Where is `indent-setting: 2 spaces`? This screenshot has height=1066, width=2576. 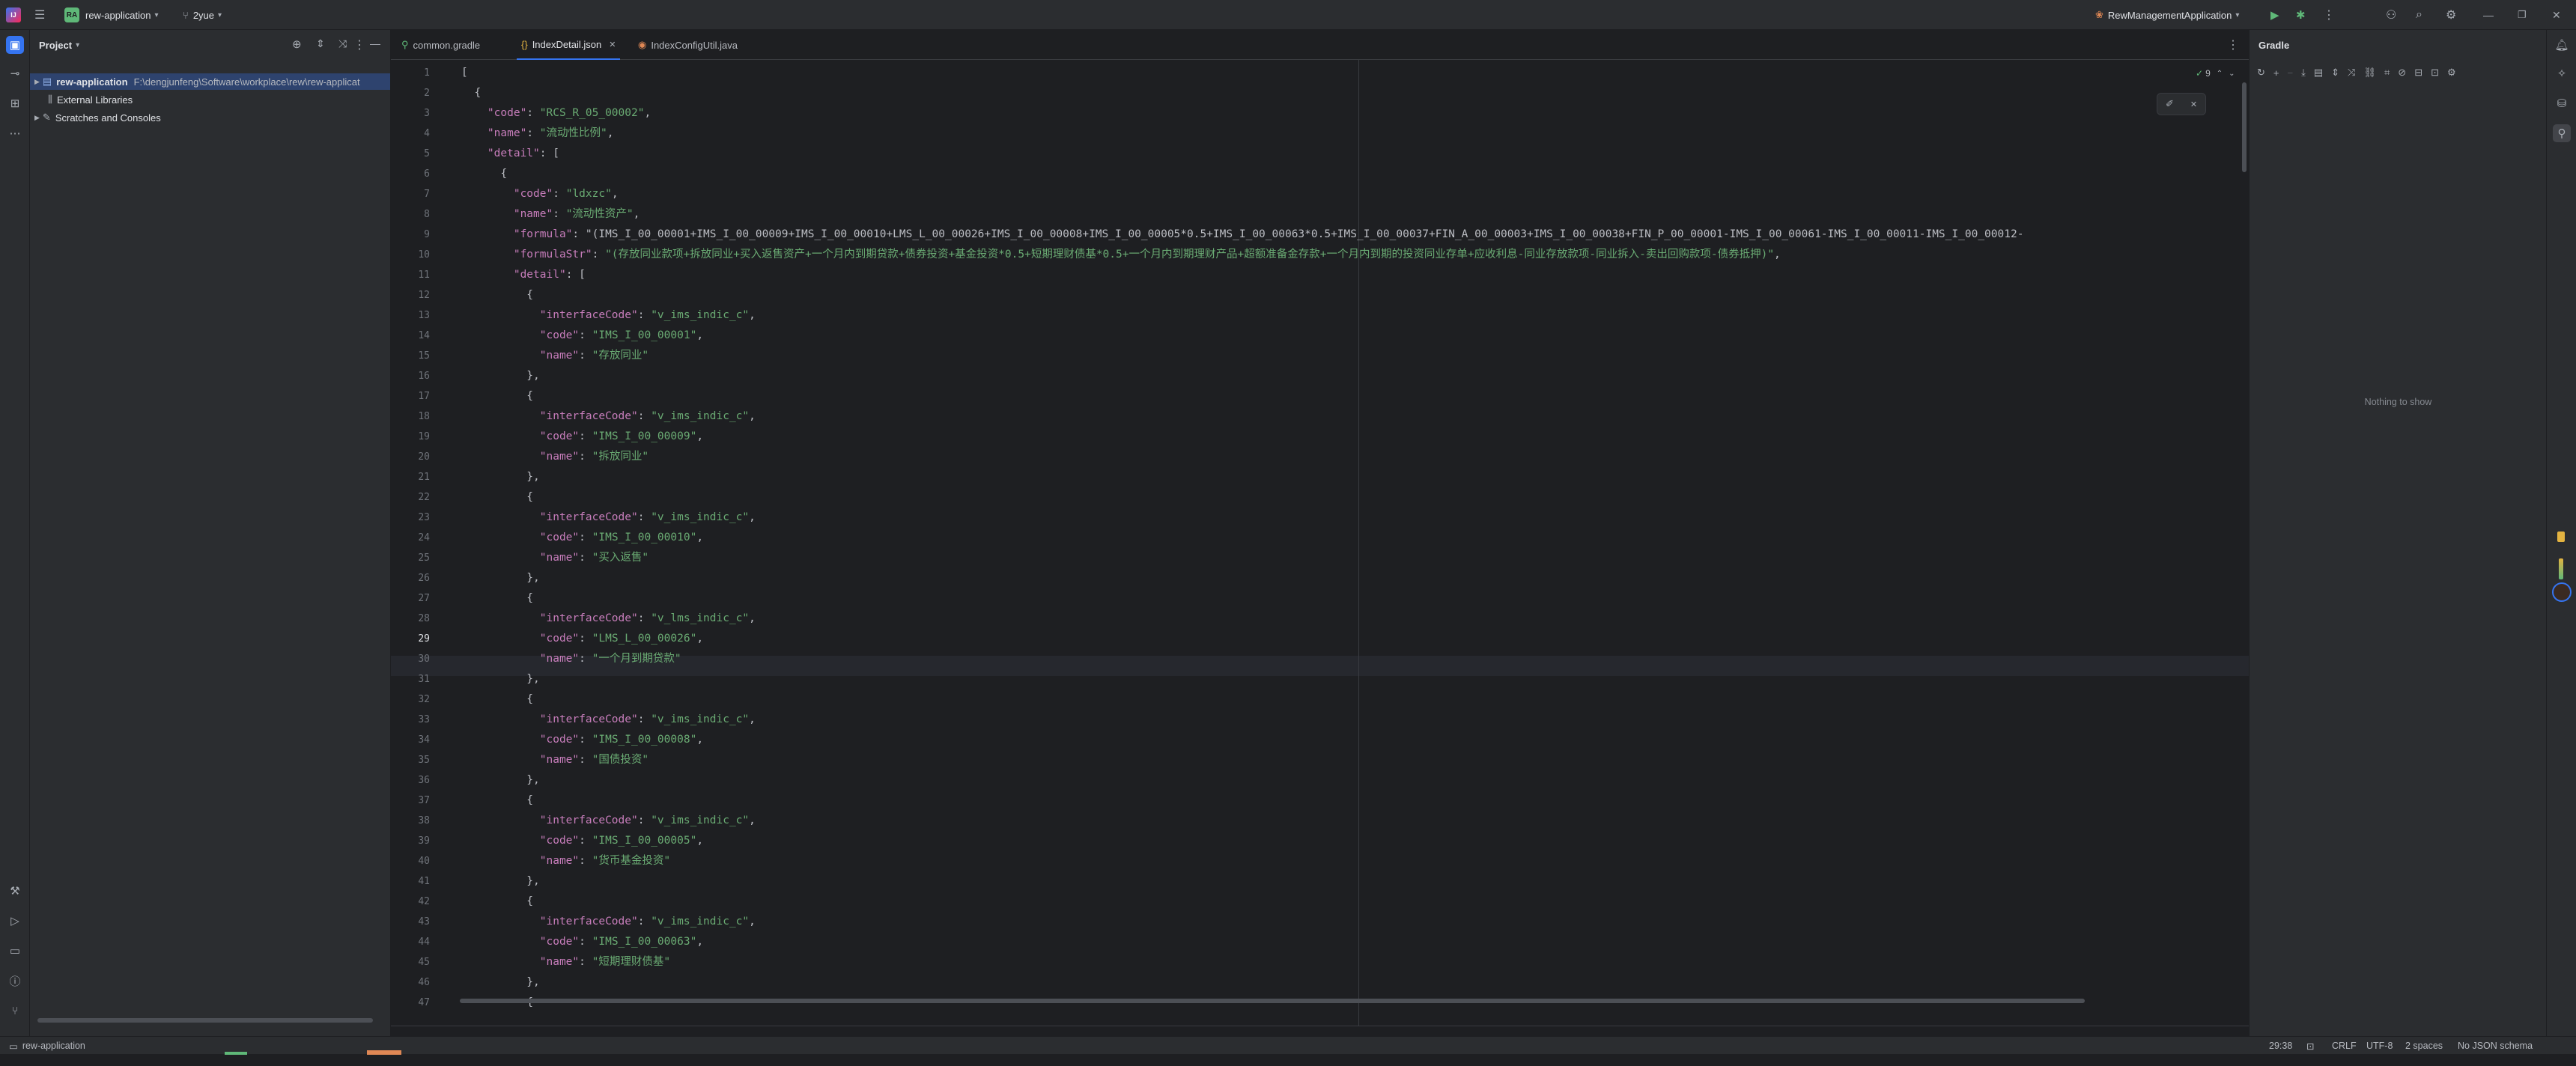
indent-setting: 2 spaces is located at coordinates (2424, 1046).